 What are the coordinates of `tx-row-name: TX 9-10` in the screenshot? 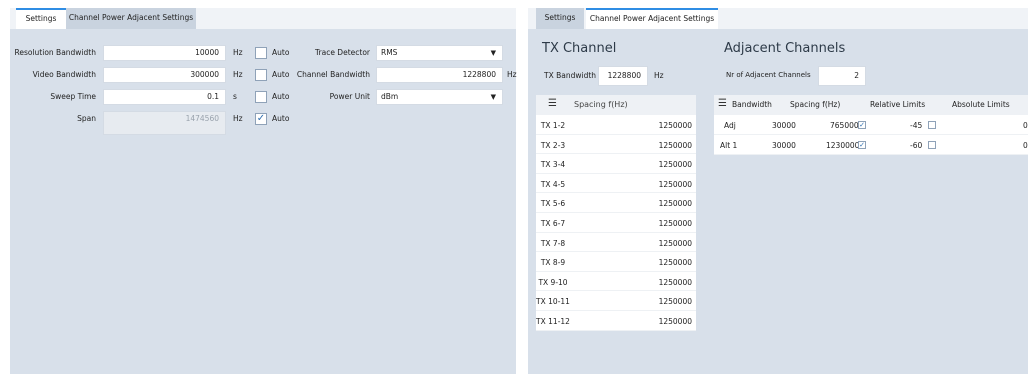 It's located at (553, 282).